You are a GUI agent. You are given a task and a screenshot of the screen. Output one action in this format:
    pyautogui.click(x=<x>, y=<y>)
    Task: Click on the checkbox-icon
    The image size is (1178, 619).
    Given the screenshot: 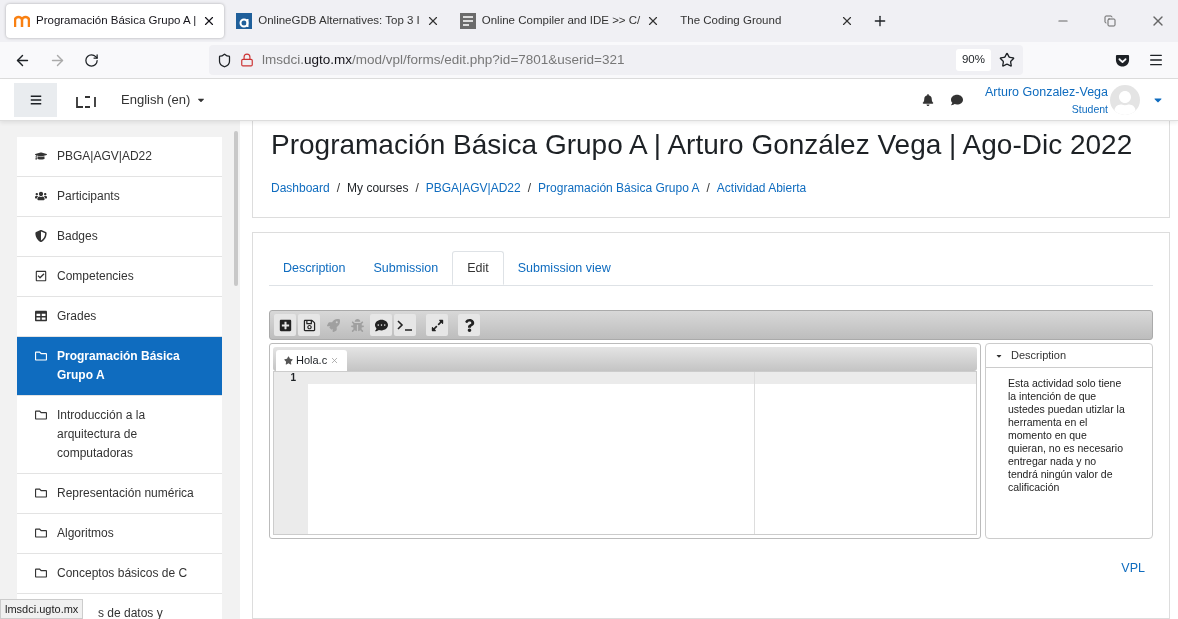 What is the action you would take?
    pyautogui.click(x=41, y=276)
    